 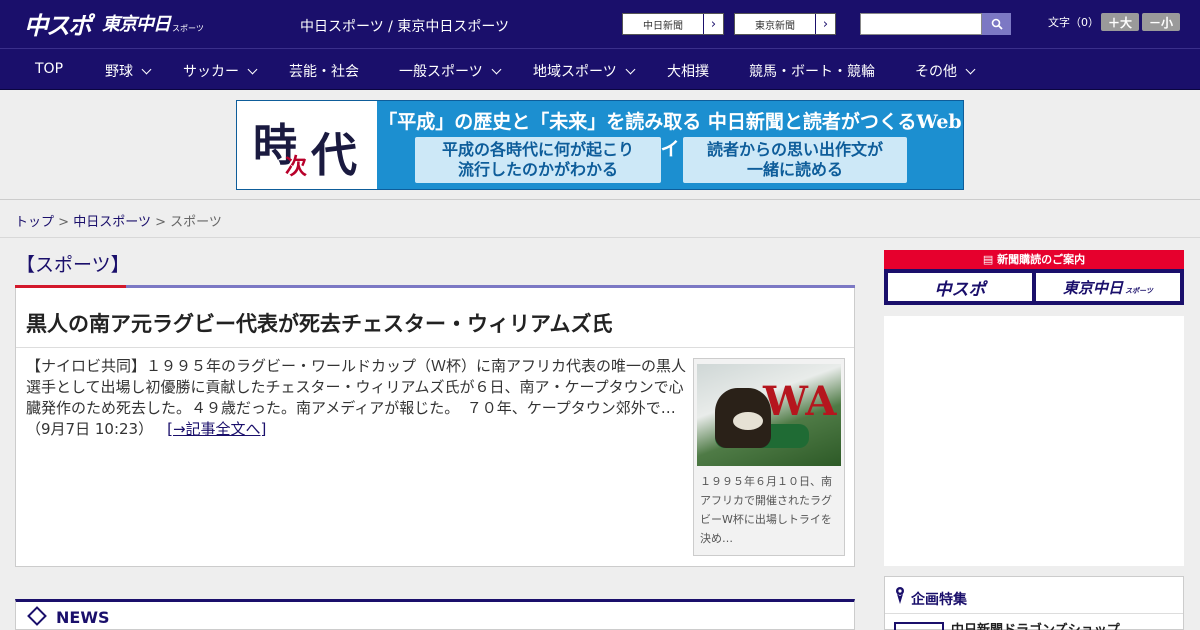 I want to click on nav-item-general-sports: 一般スポーツ, so click(x=450, y=71).